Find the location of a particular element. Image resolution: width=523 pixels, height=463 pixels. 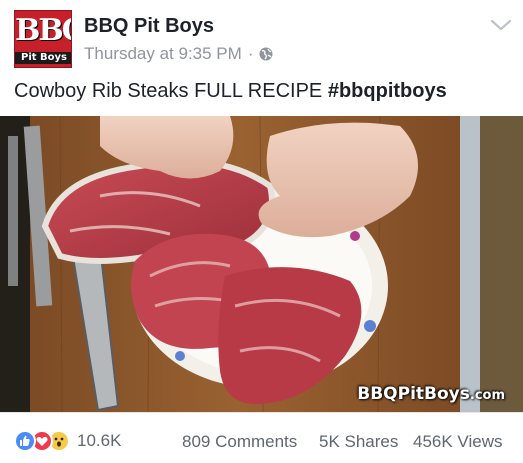

chevron-down-icon is located at coordinates (501, 25).